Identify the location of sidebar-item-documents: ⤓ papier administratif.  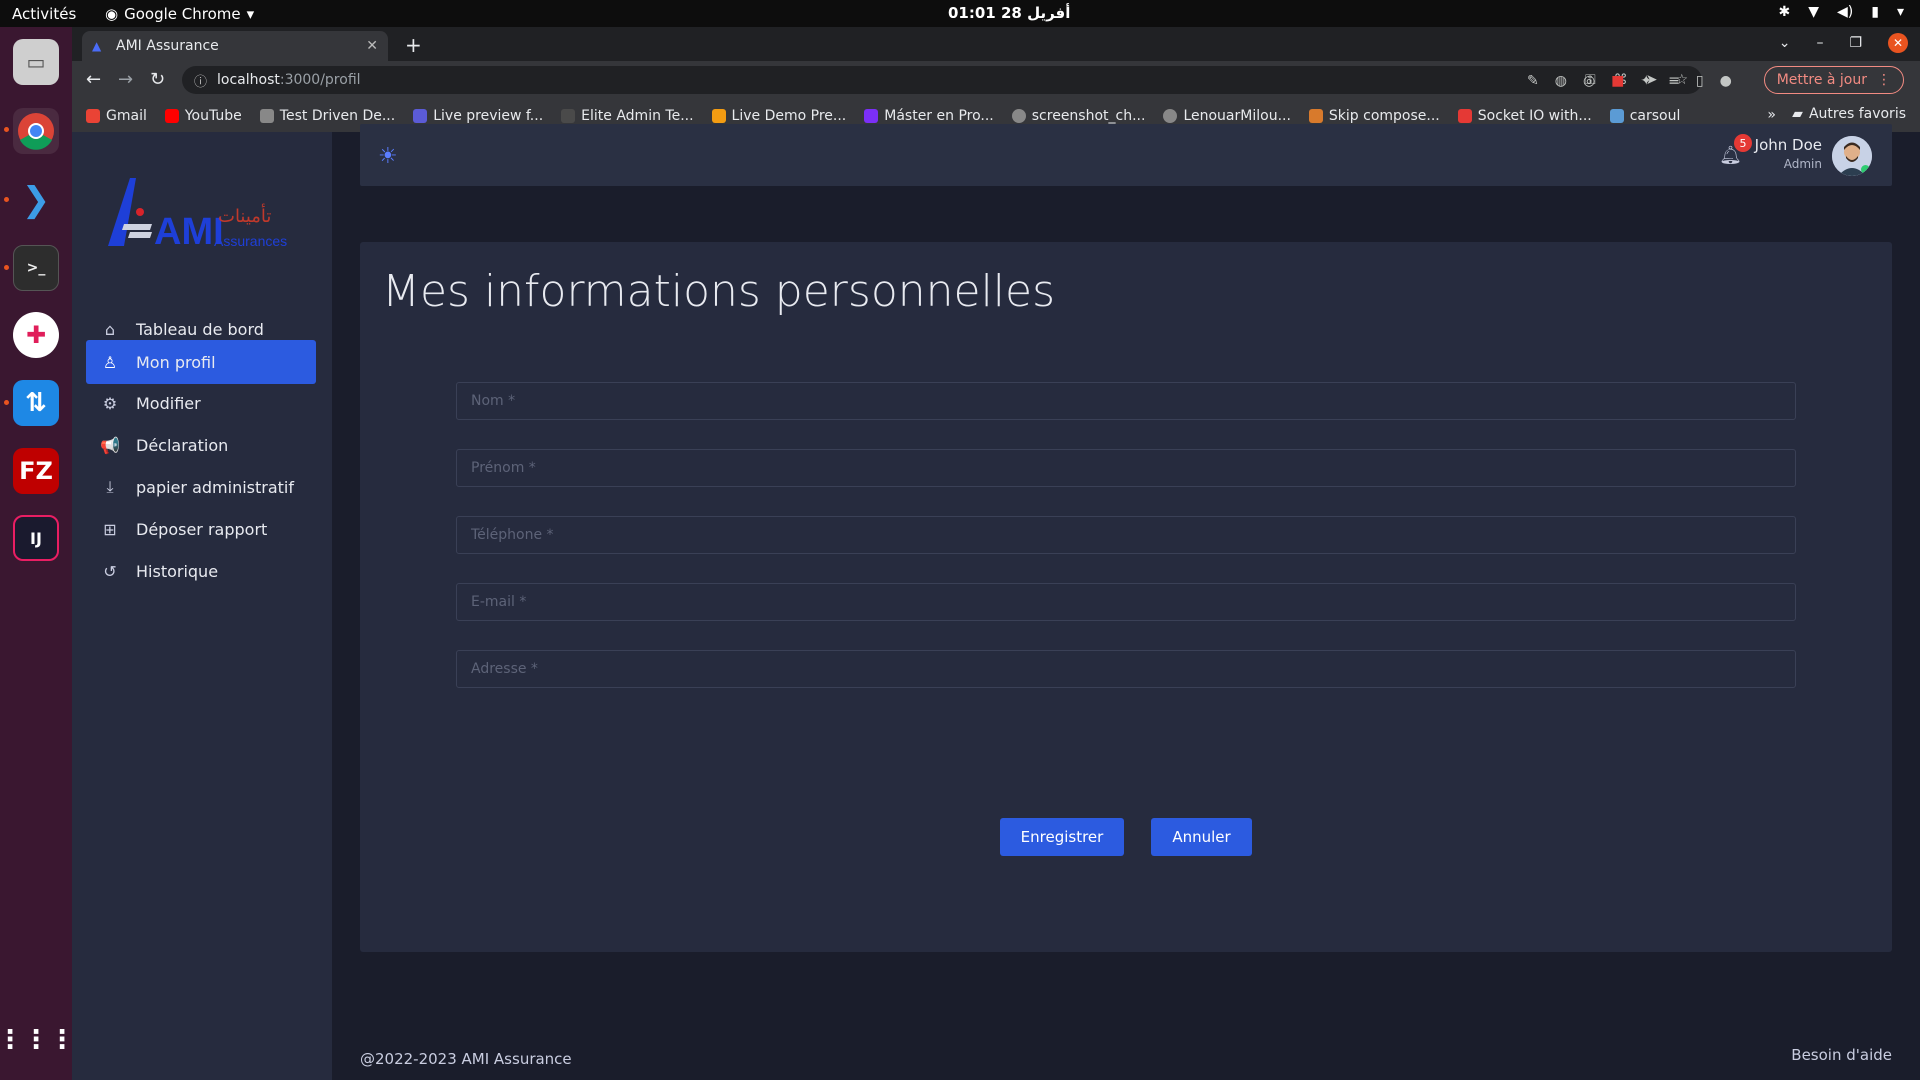
(201, 487).